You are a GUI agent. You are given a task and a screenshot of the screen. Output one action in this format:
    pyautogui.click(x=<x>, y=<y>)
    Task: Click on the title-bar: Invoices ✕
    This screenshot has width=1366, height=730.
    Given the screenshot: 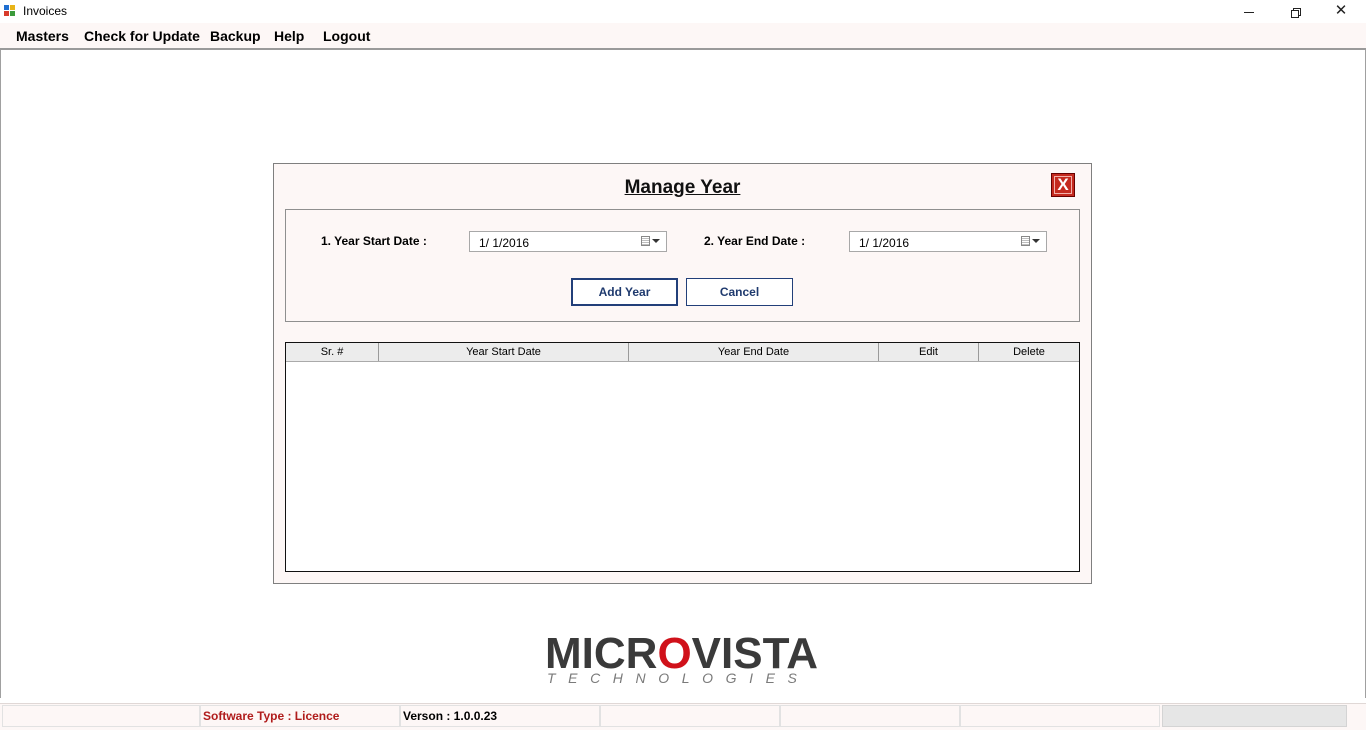 What is the action you would take?
    pyautogui.click(x=683, y=11)
    